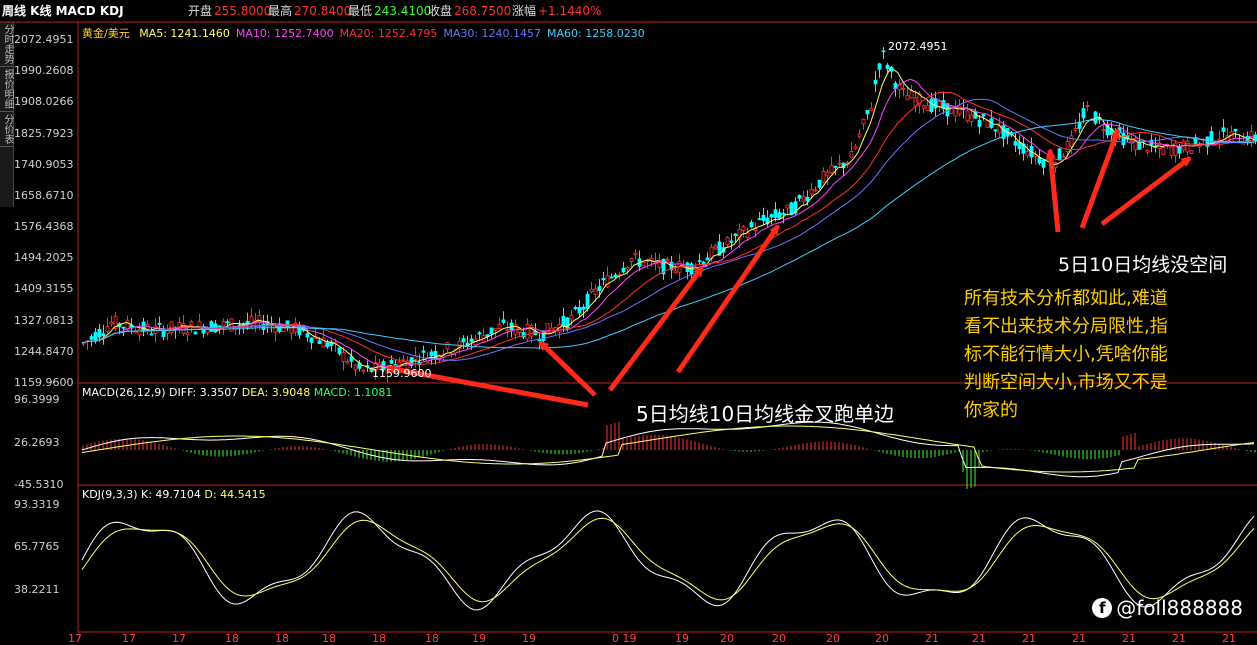 The image size is (1257, 645). I want to click on watermark: f @foll888888, so click(1167, 608).